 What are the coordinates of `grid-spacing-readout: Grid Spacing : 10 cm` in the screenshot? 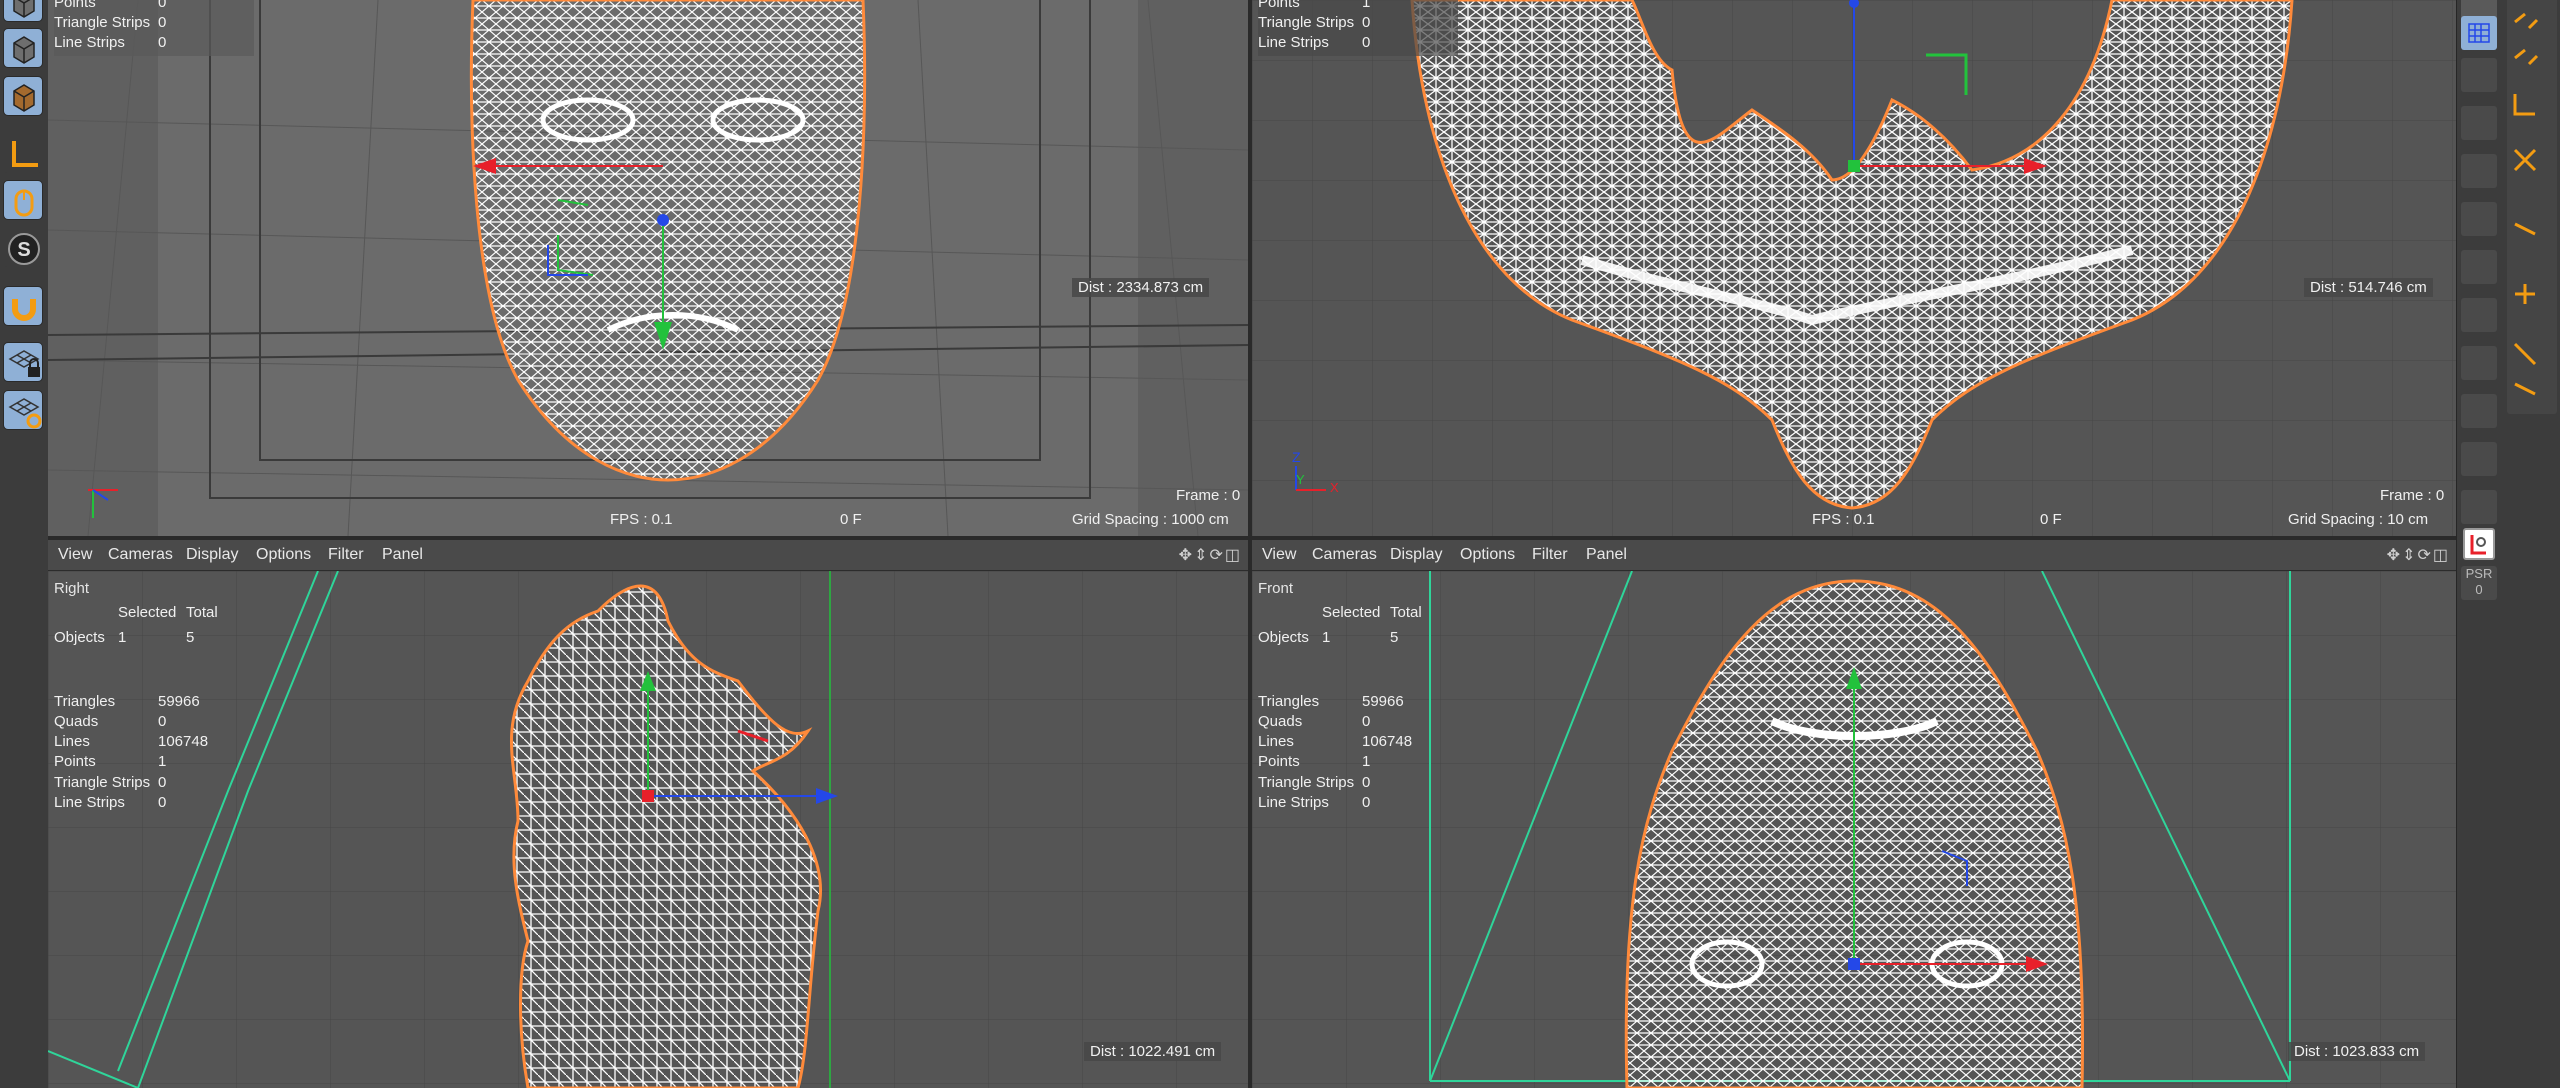 It's located at (2358, 519).